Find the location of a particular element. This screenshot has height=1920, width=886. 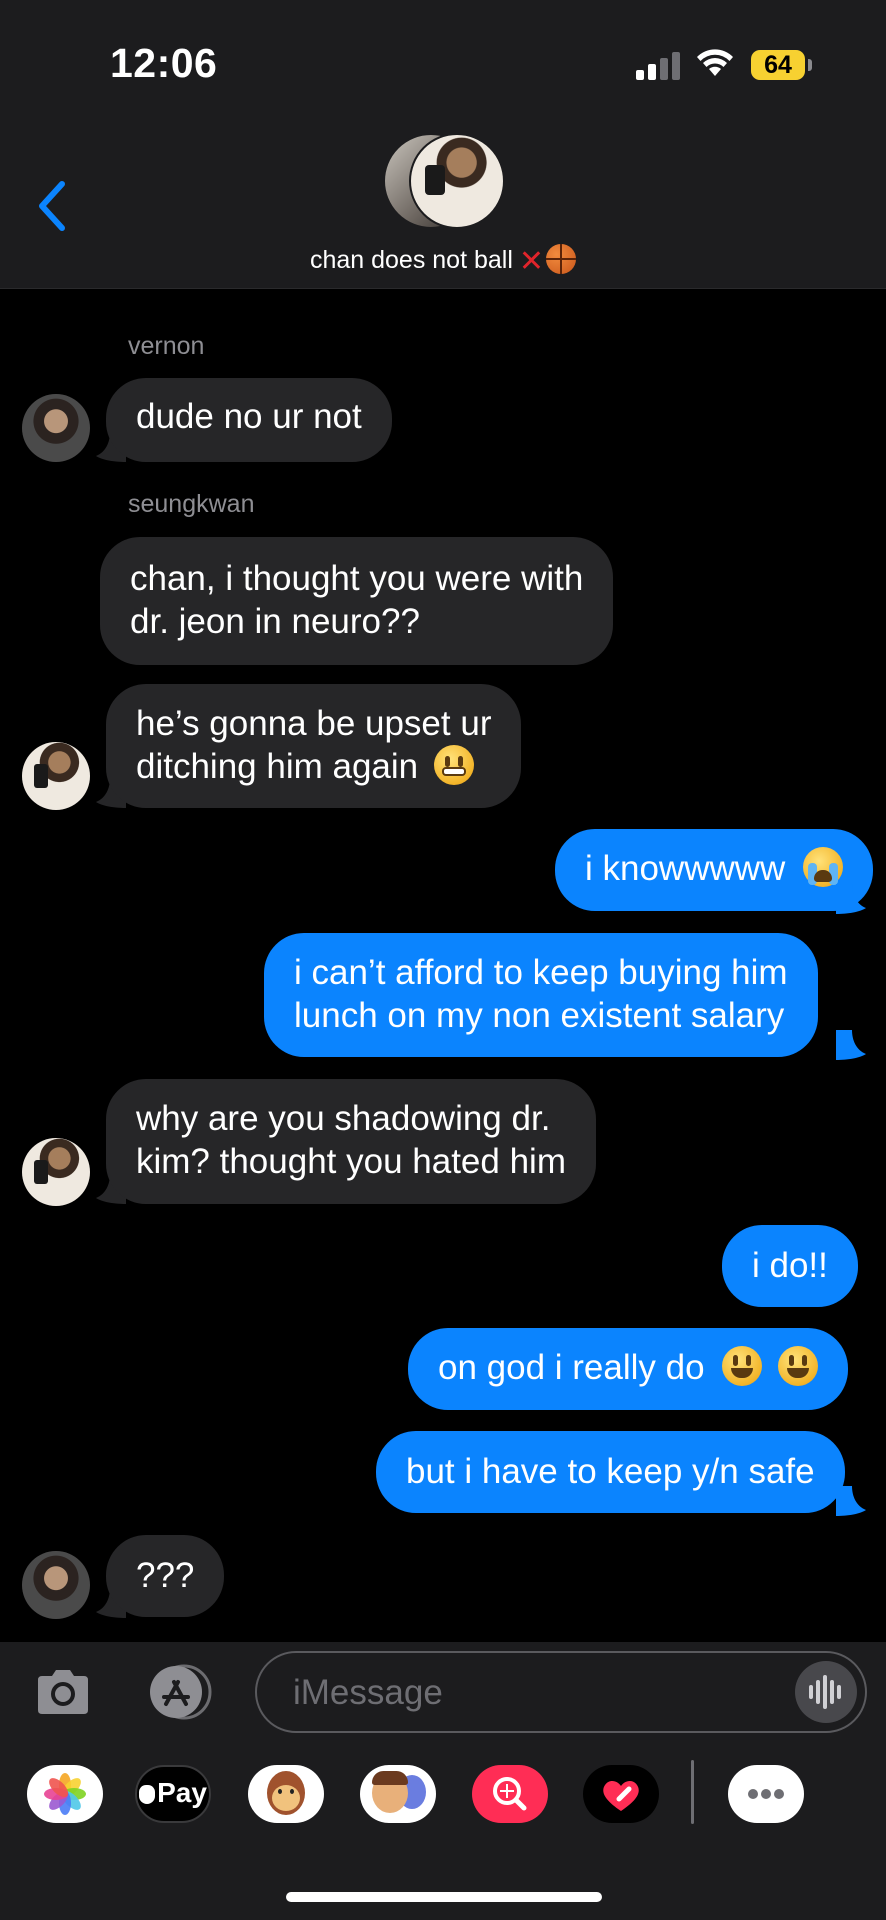

message-bubble: dude no ur not is located at coordinates (249, 420).